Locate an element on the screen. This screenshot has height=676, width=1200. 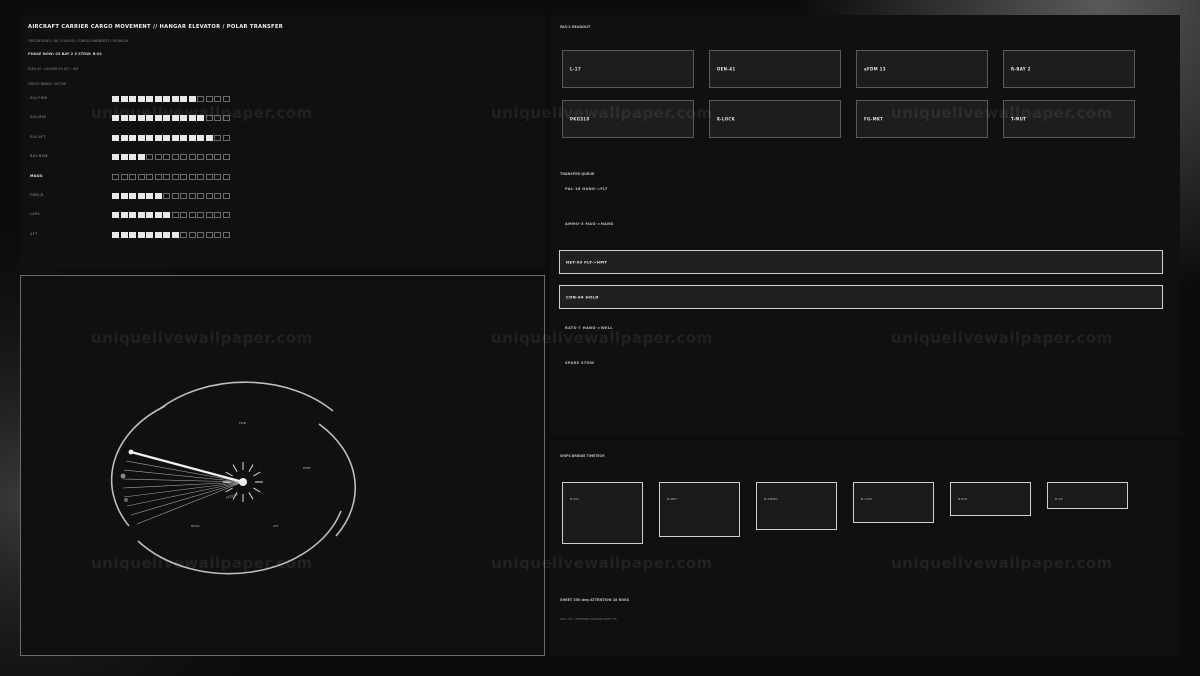
bank-row: FWD-B is located at coordinates (140, 196).